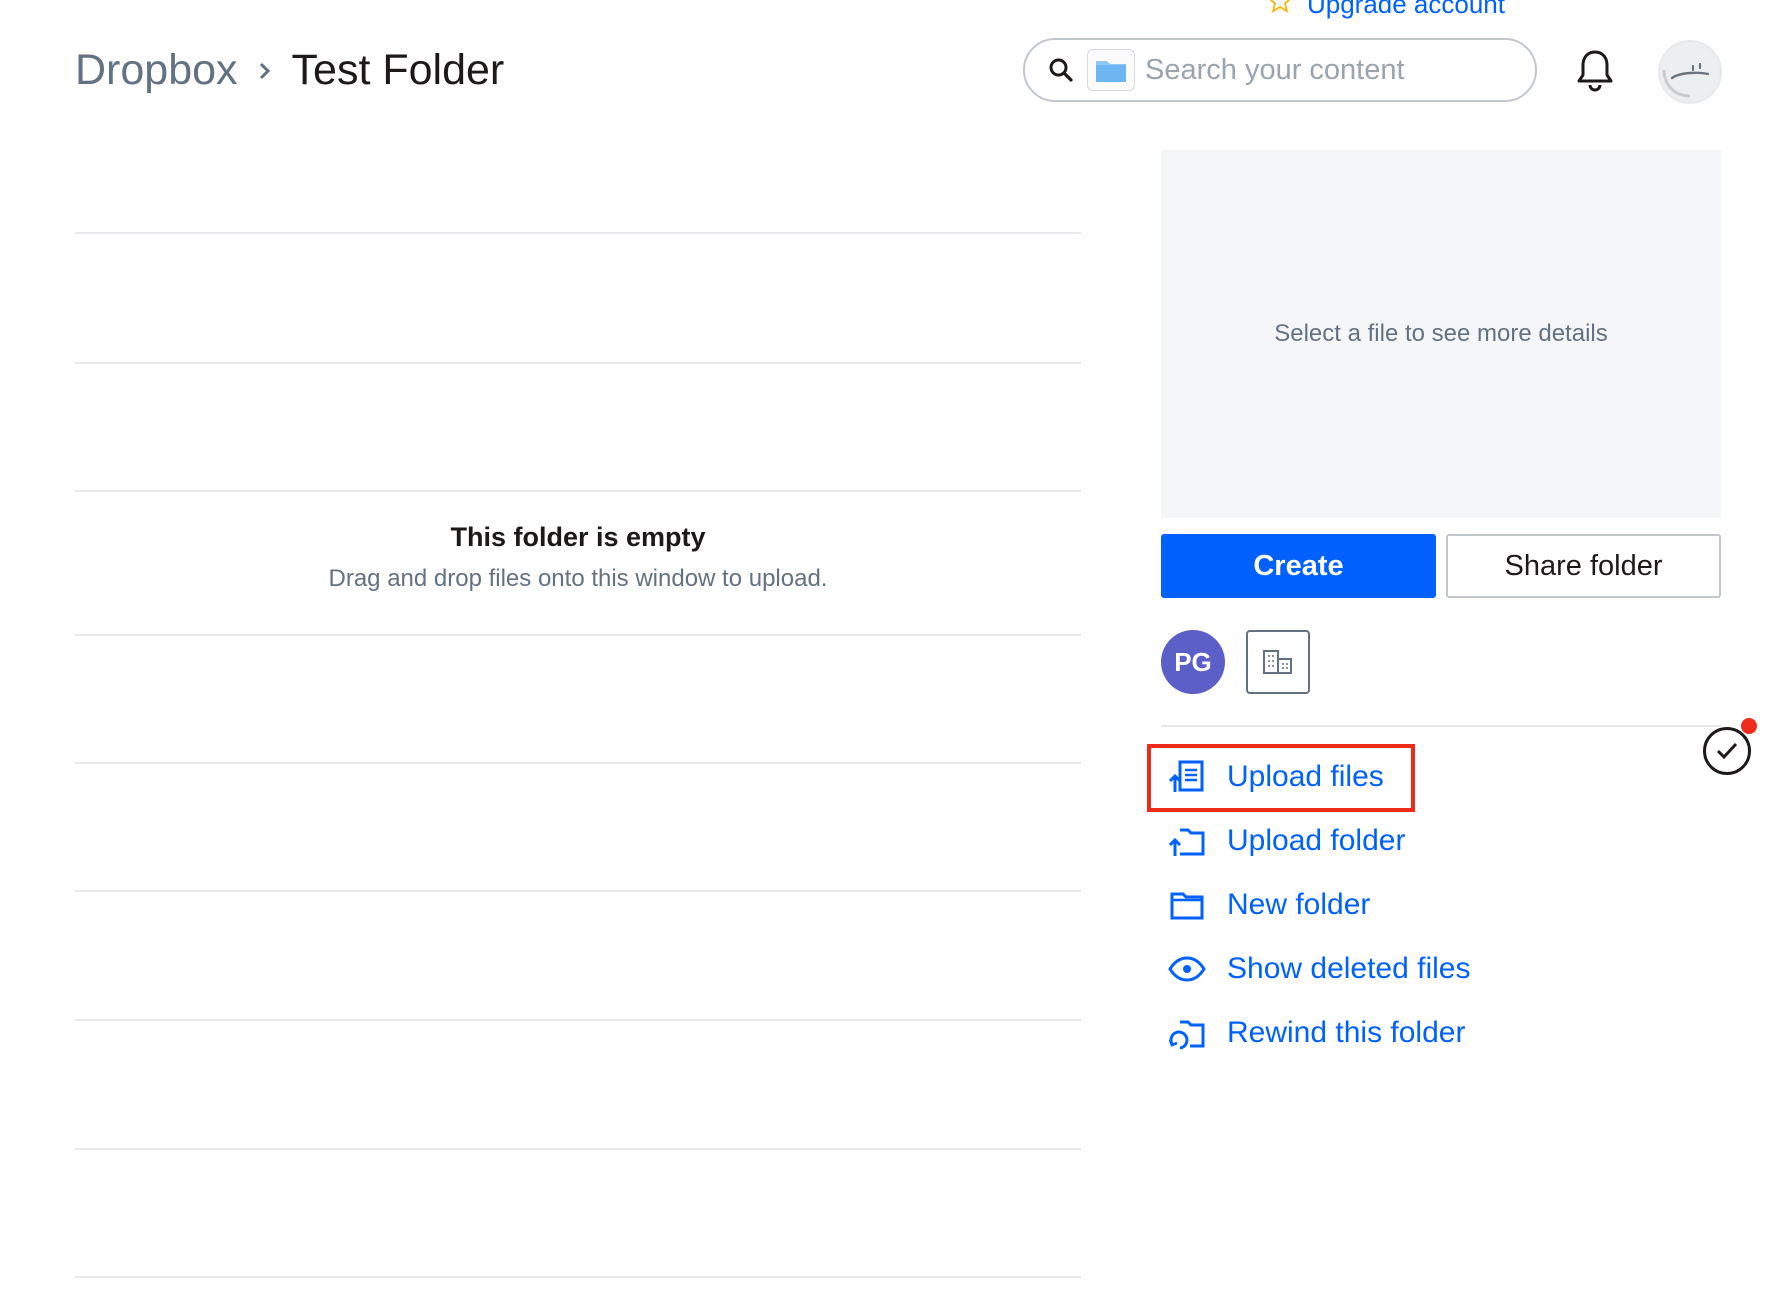 The width and height of the screenshot is (1780, 1308). I want to click on new-folder-label: New folder, so click(1299, 904).